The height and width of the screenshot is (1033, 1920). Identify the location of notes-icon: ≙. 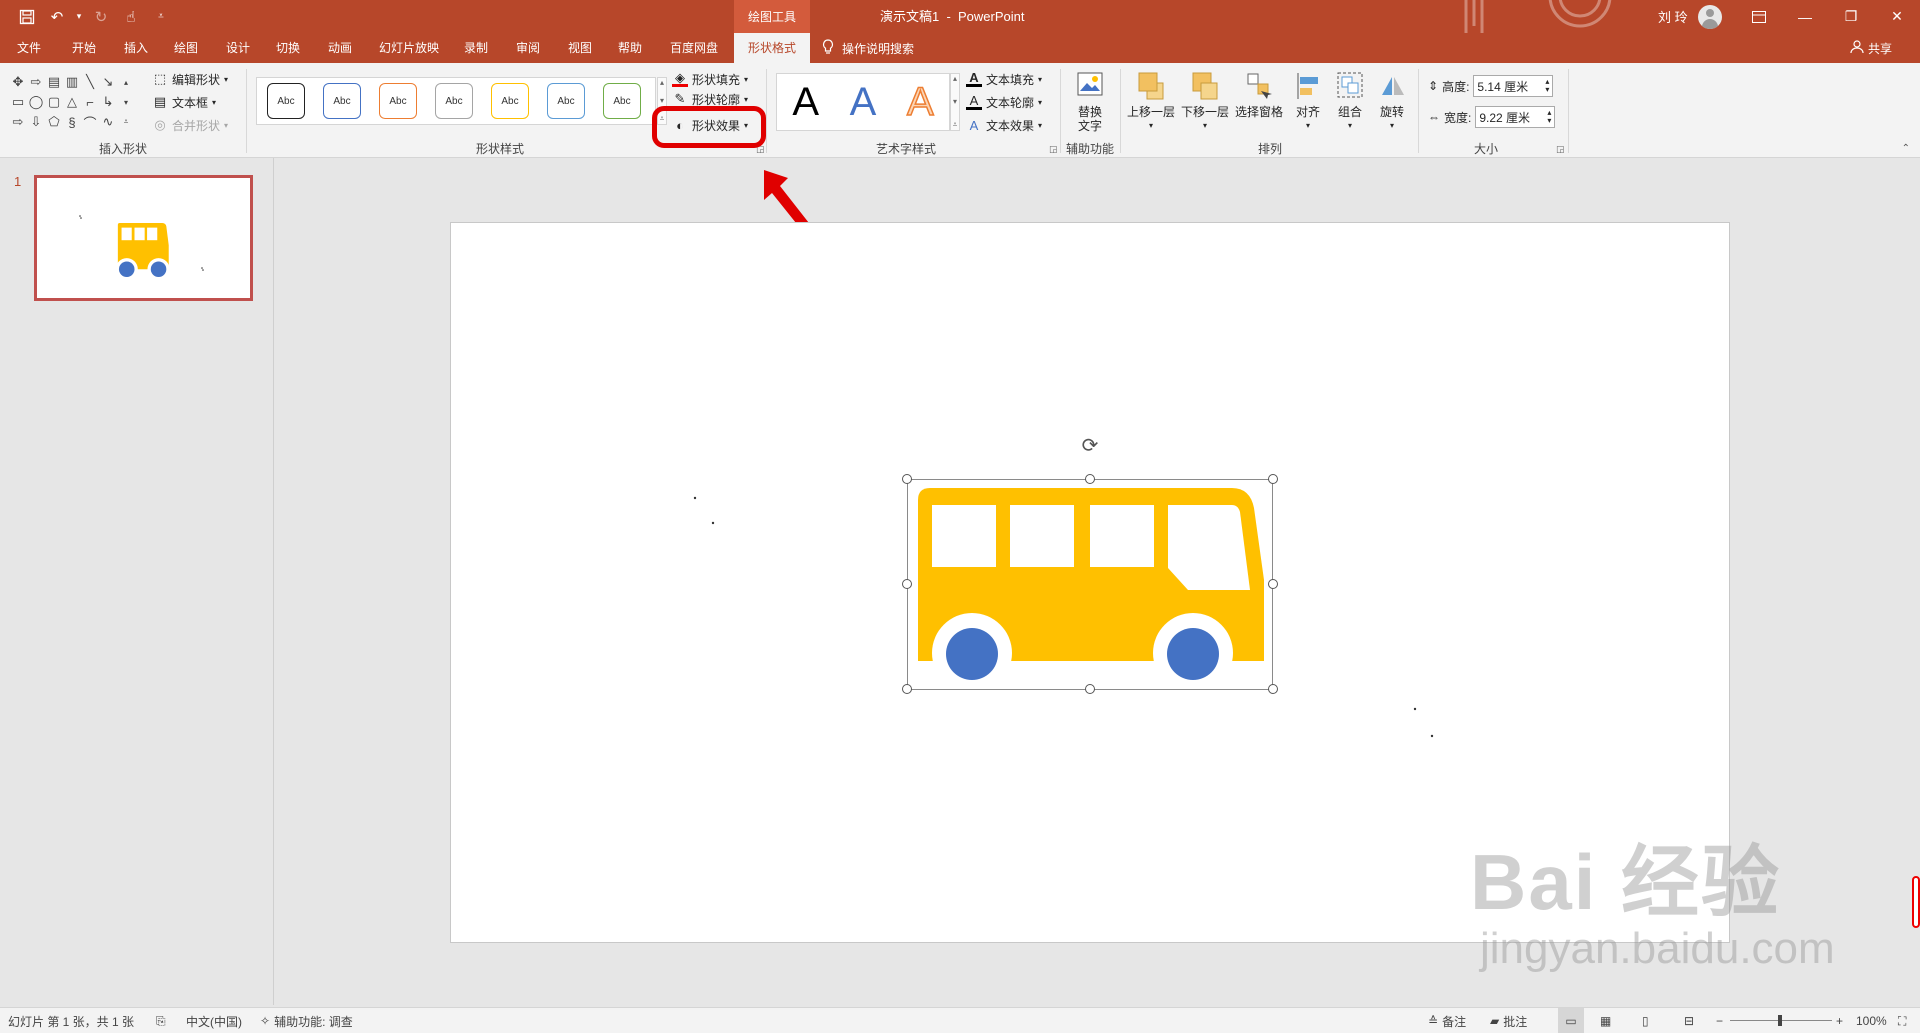
(1433, 1021).